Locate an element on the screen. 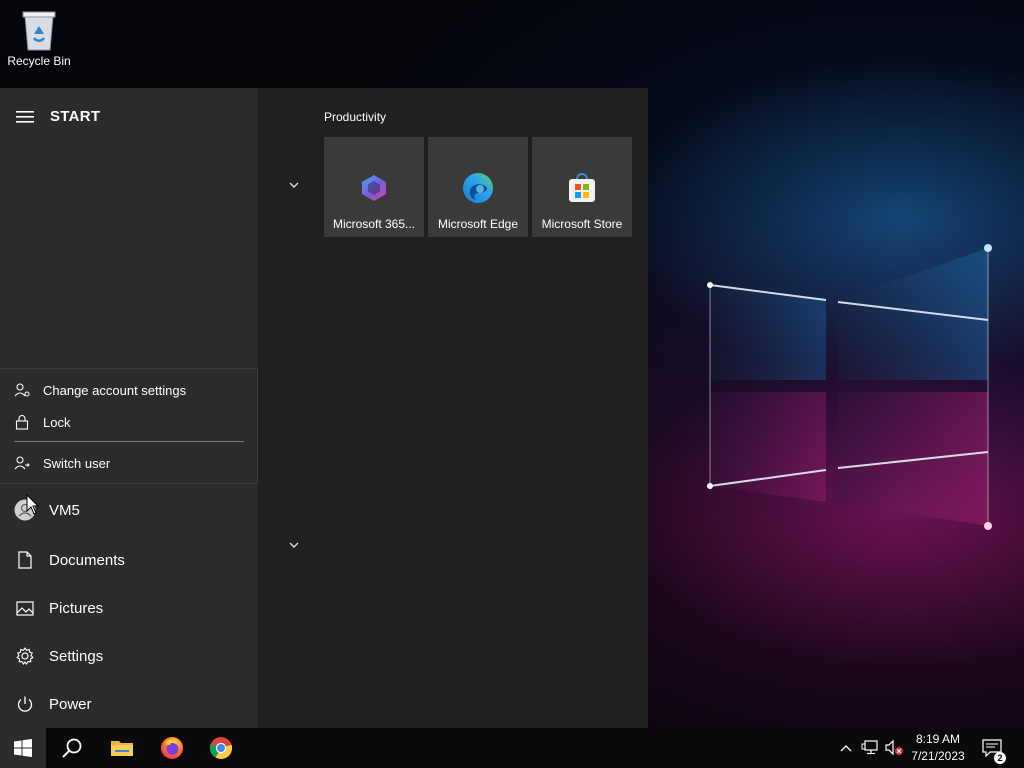  lock-item: Lock is located at coordinates (42, 422).